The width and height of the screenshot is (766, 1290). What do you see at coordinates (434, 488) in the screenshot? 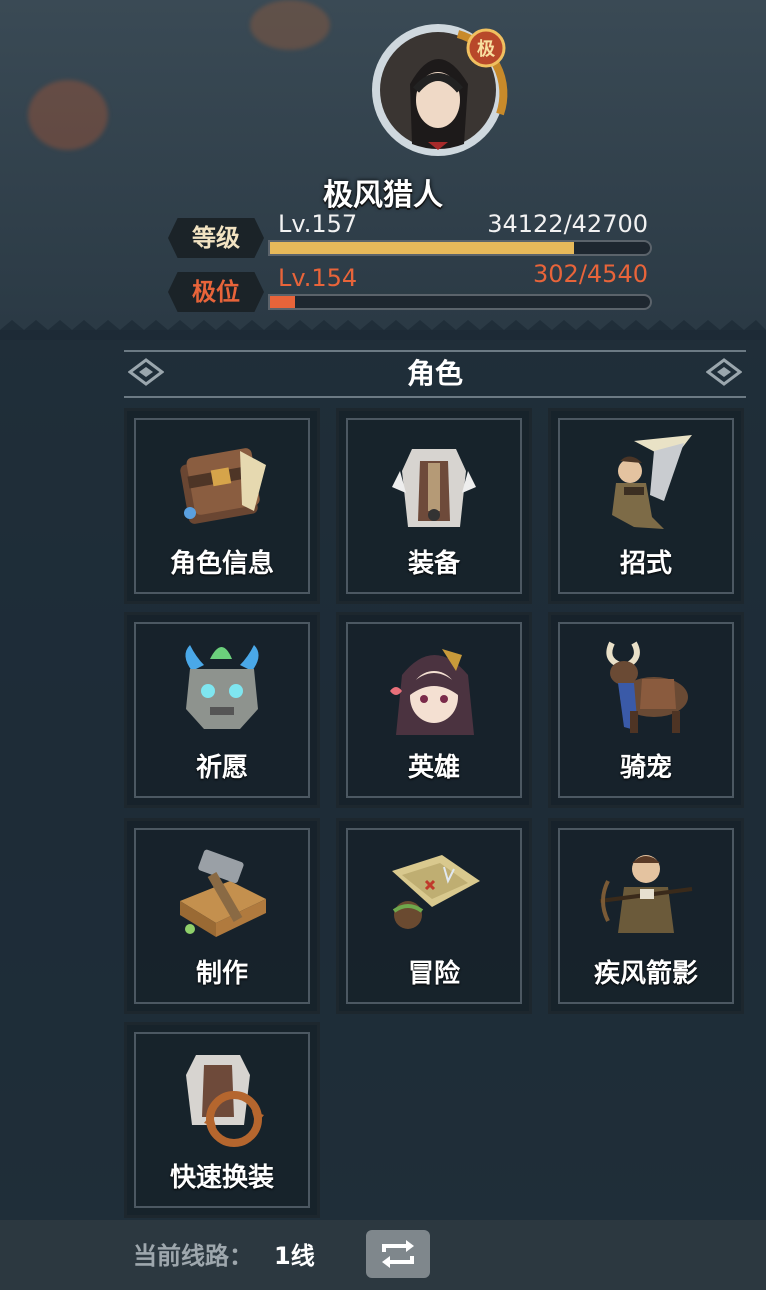
I see `armor-icon` at bounding box center [434, 488].